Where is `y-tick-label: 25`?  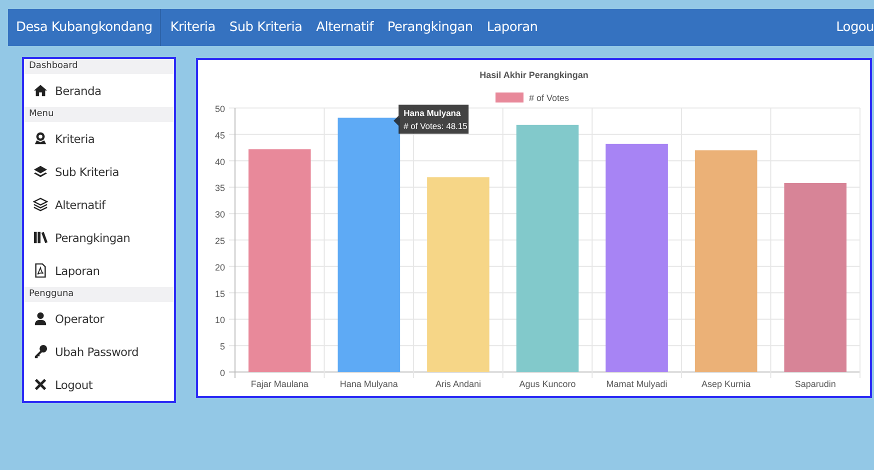 y-tick-label: 25 is located at coordinates (219, 241).